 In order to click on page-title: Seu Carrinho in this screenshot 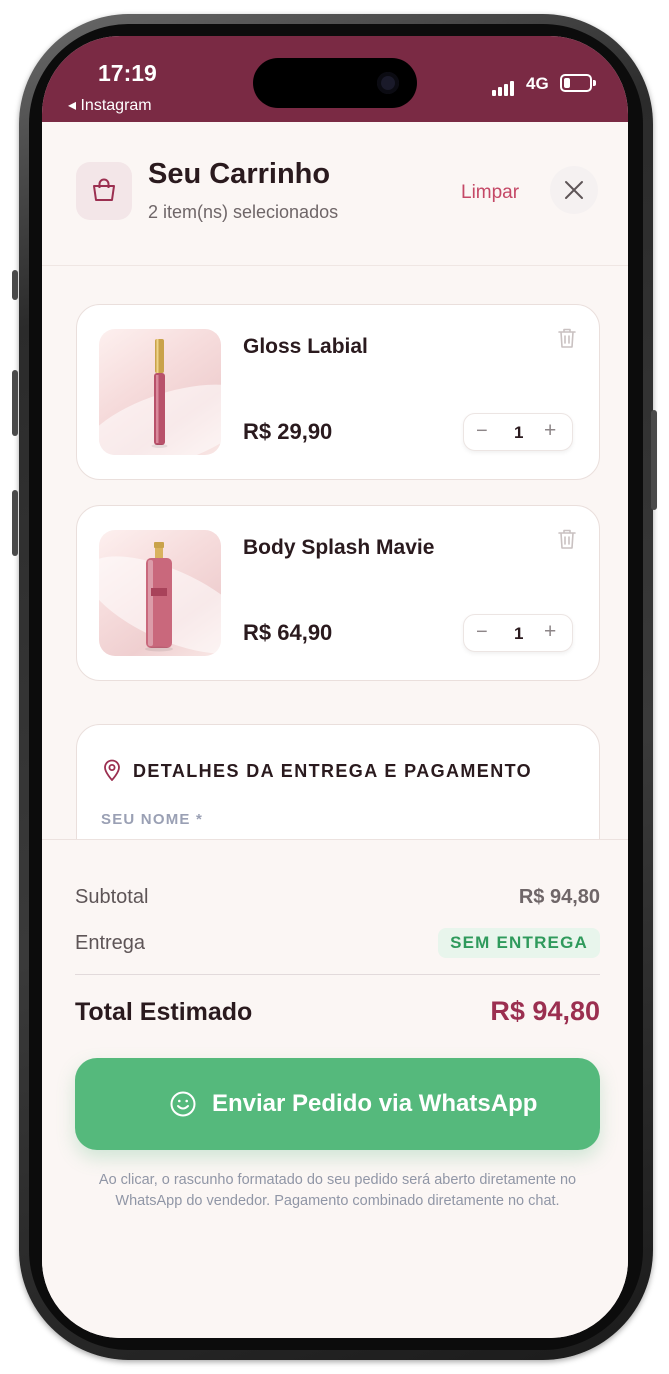, I will do `click(239, 174)`.